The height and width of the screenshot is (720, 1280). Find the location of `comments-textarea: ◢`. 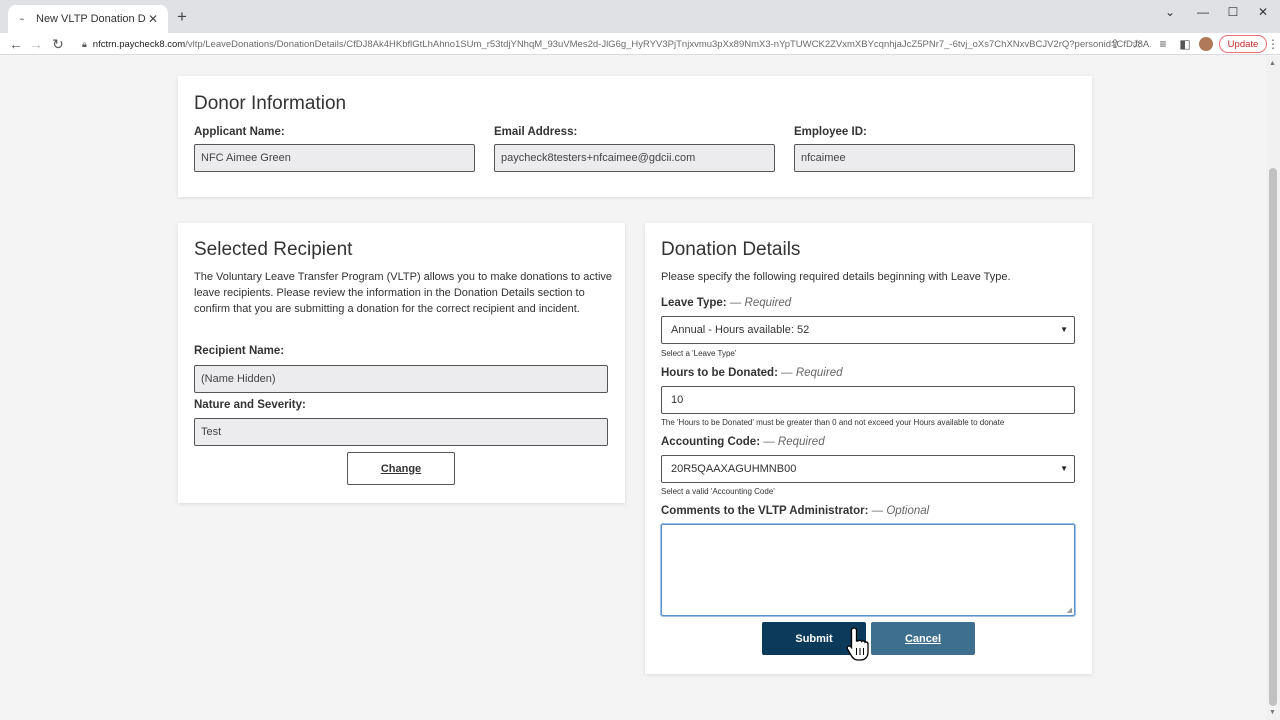

comments-textarea: ◢ is located at coordinates (868, 570).